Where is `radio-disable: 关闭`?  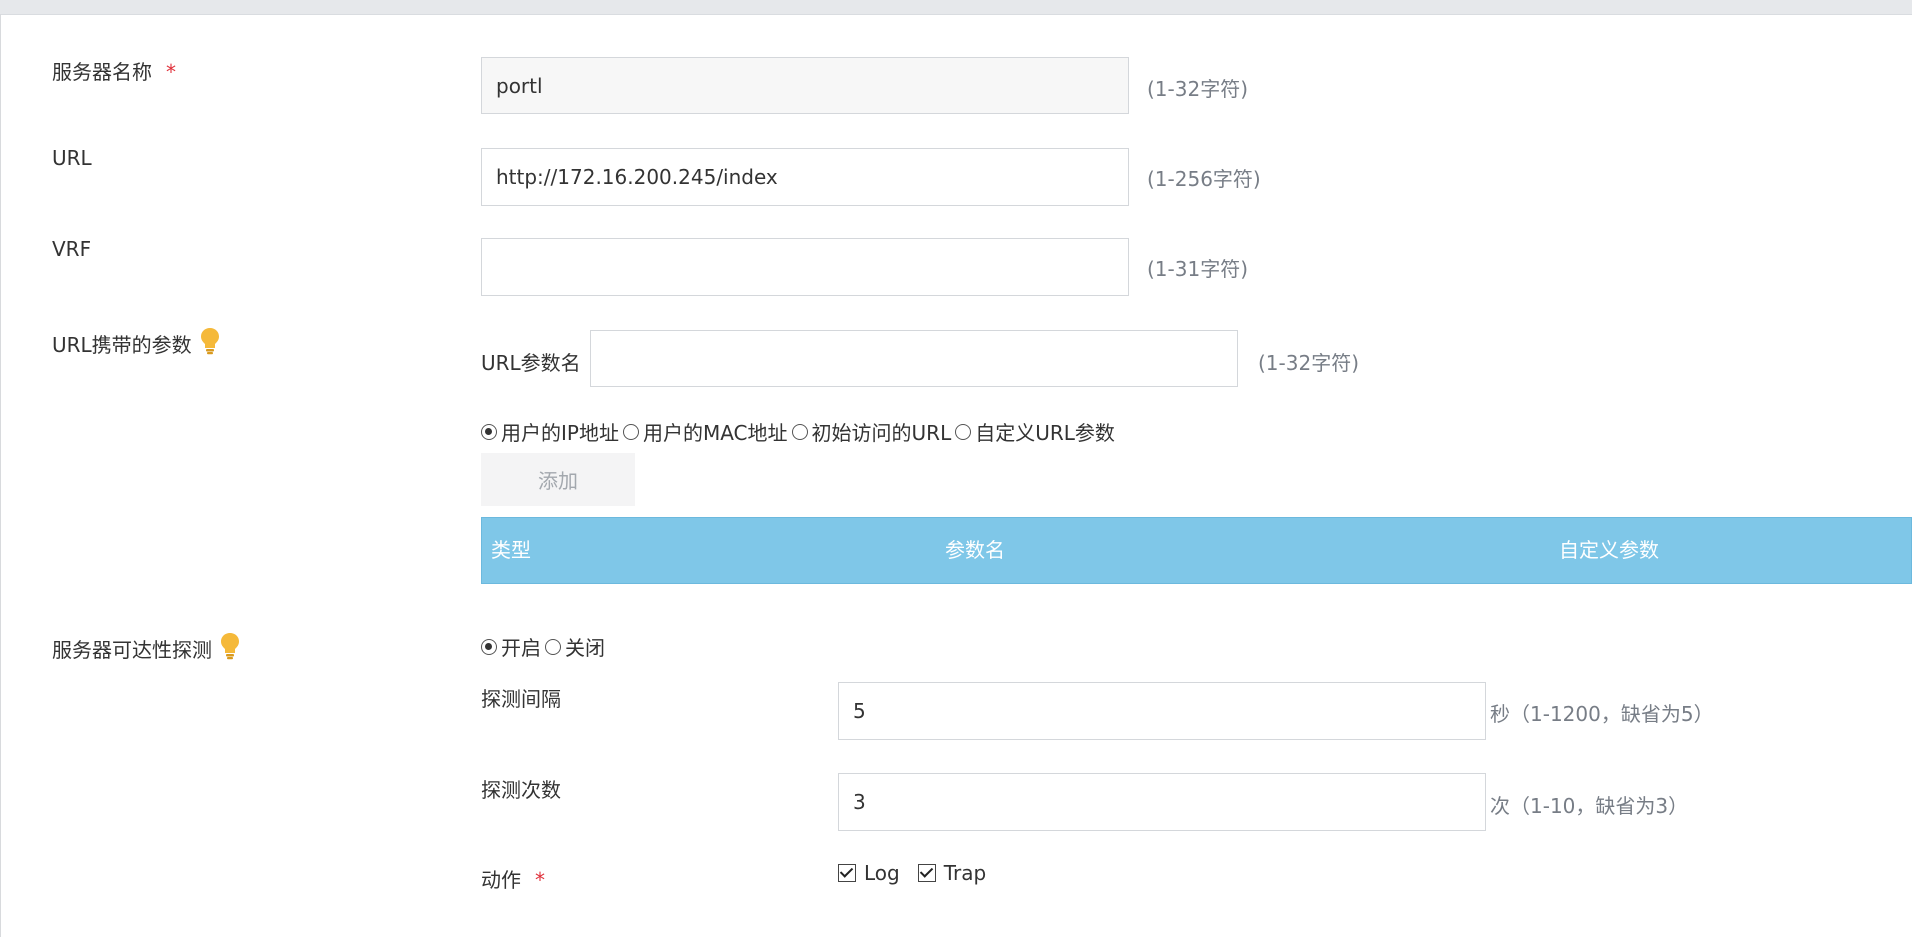
radio-disable: 关闭 is located at coordinates (575, 646).